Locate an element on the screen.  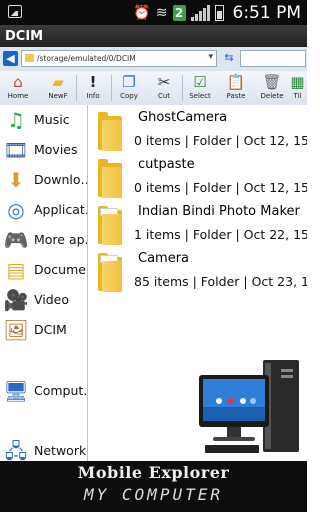
banner-subtitle: MY COMPUTER is located at coordinates (153, 494).